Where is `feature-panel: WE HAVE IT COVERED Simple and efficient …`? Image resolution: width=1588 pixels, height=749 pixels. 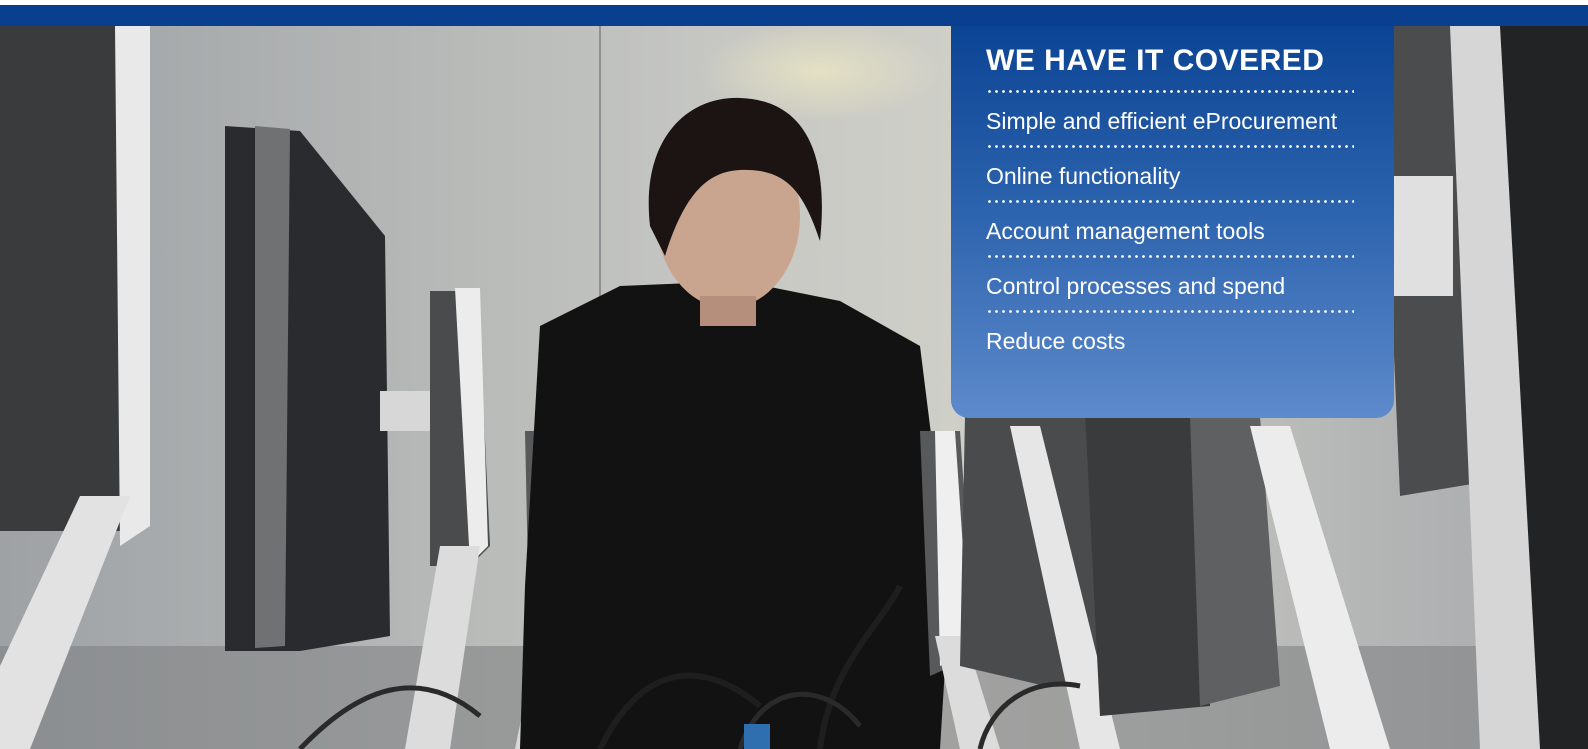
feature-panel: WE HAVE IT COVERED Simple and efficient … is located at coordinates (1172, 222).